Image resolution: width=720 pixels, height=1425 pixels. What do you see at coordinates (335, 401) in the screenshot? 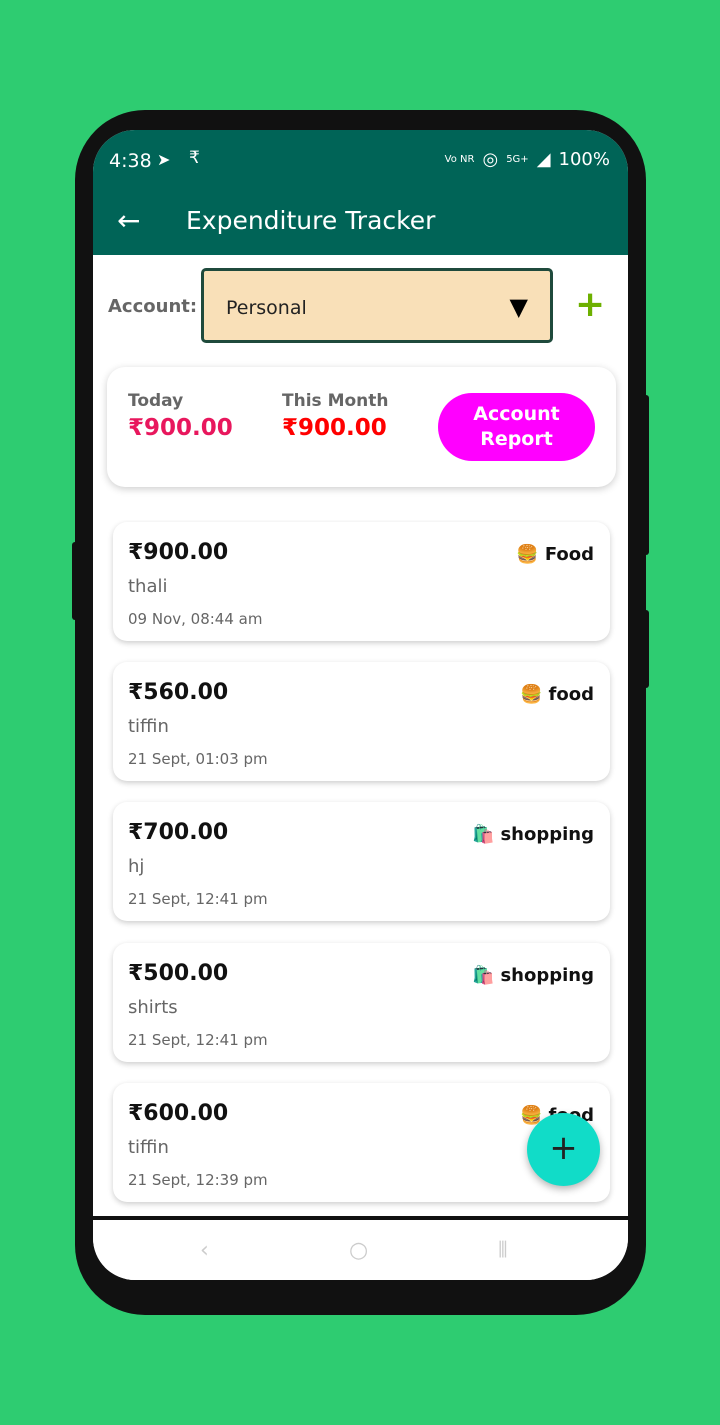
I see `month-label: This Month` at bounding box center [335, 401].